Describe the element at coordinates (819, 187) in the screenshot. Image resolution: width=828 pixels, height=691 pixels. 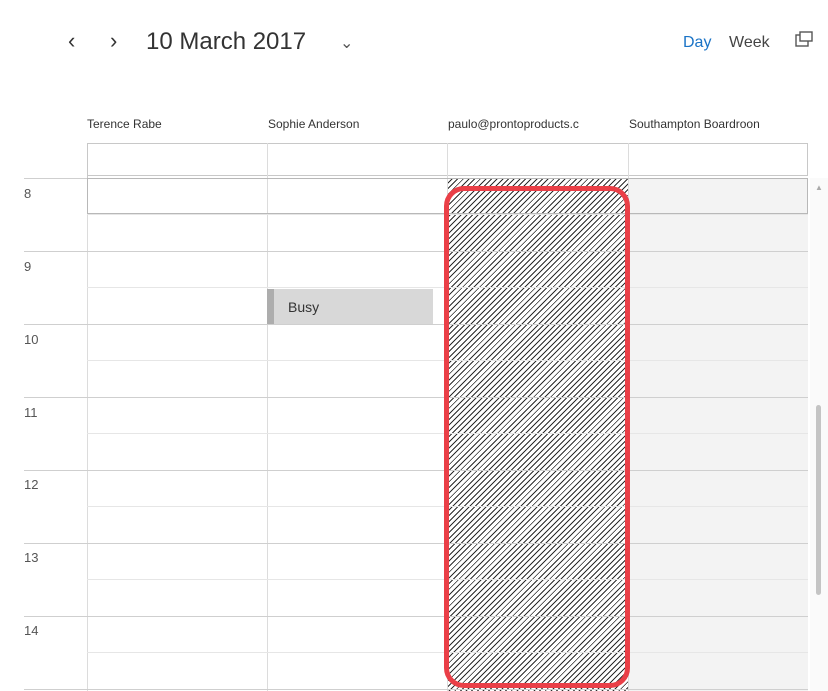
I see `scroll-up-arrow-icon: ▲` at that location.